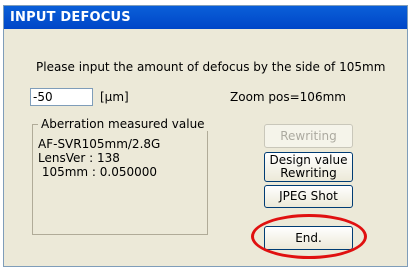  I want to click on end-button: End., so click(308, 238).